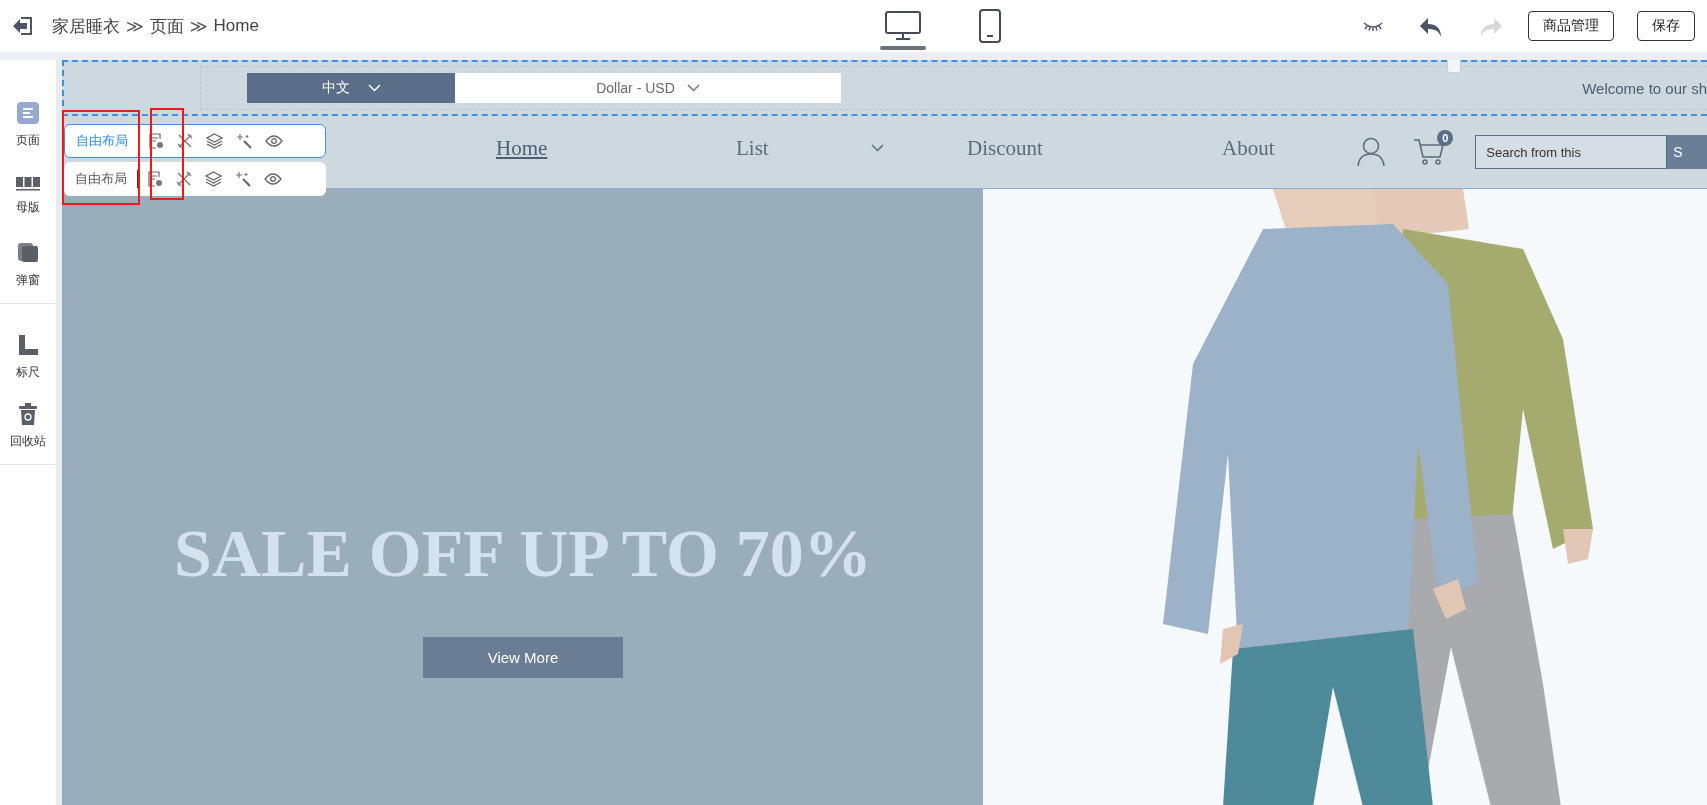  I want to click on sidebar-item: 母版, so click(28, 195).